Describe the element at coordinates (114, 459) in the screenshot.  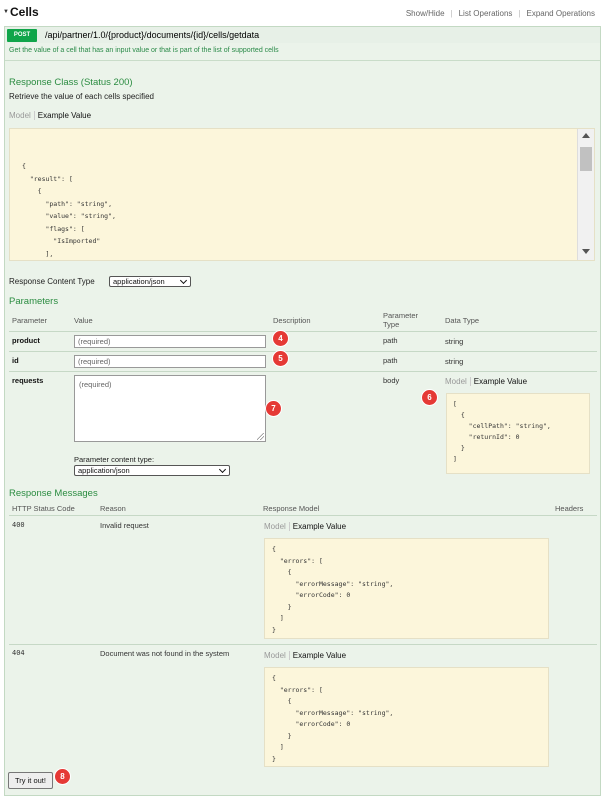
I see `parameter-content-type-label: Parameter content type:` at that location.